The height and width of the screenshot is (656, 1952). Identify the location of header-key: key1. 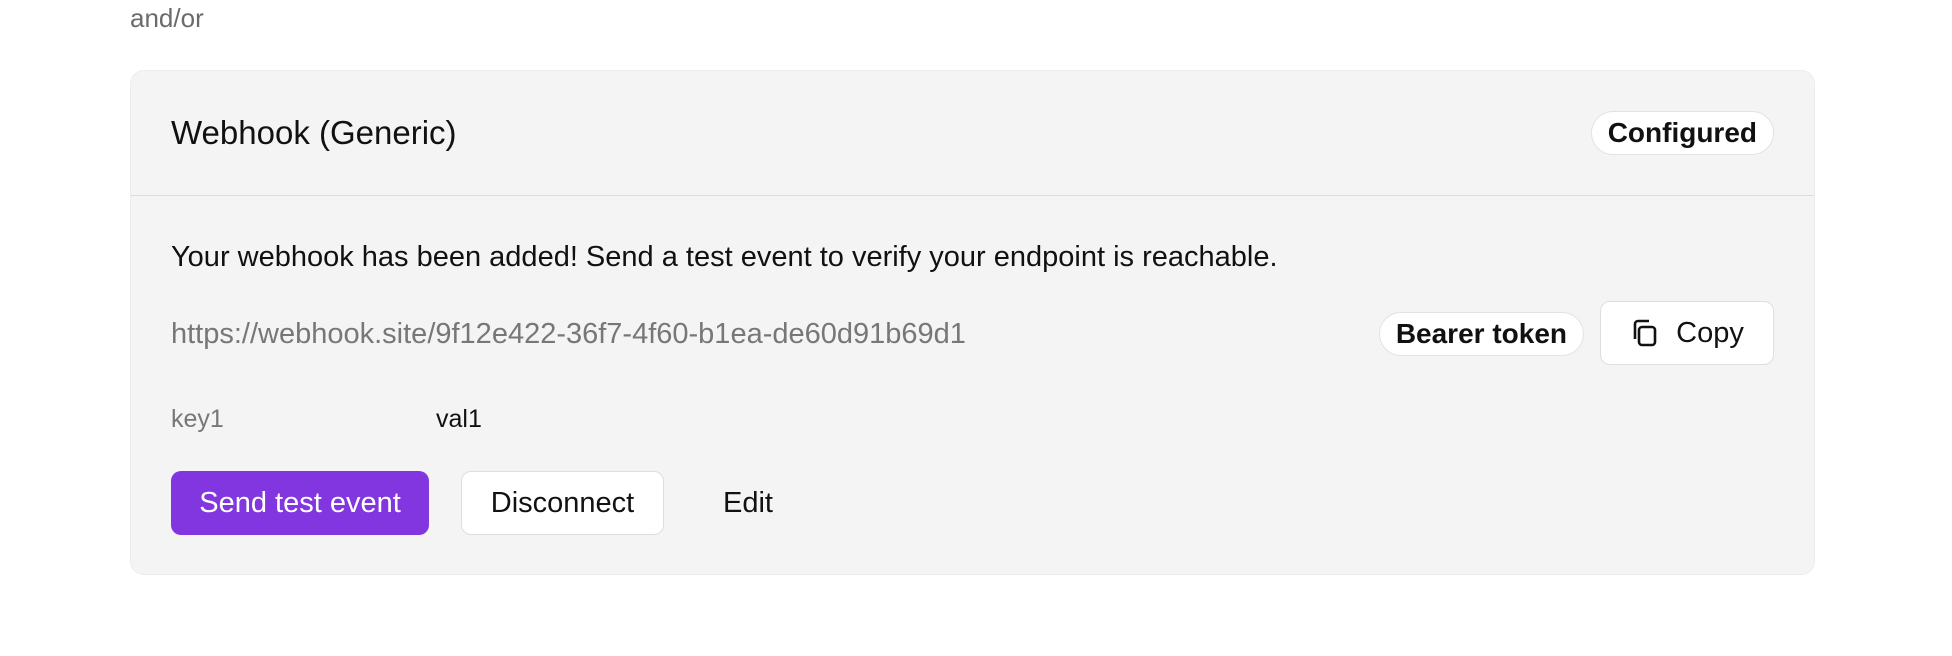
(197, 419).